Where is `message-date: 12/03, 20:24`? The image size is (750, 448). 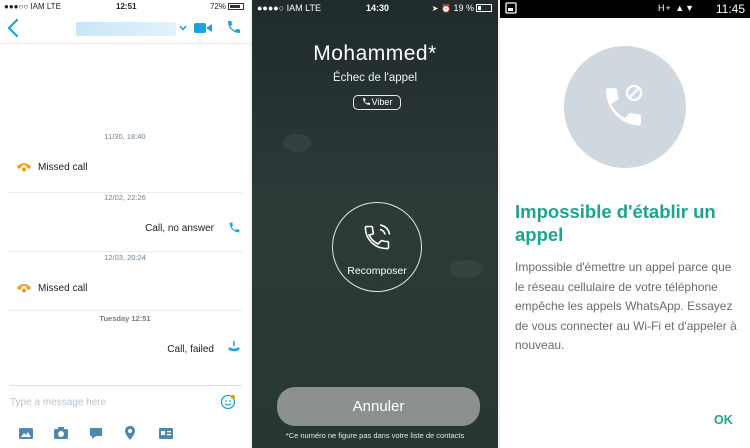
message-date: 12/03, 20:24 is located at coordinates (125, 257).